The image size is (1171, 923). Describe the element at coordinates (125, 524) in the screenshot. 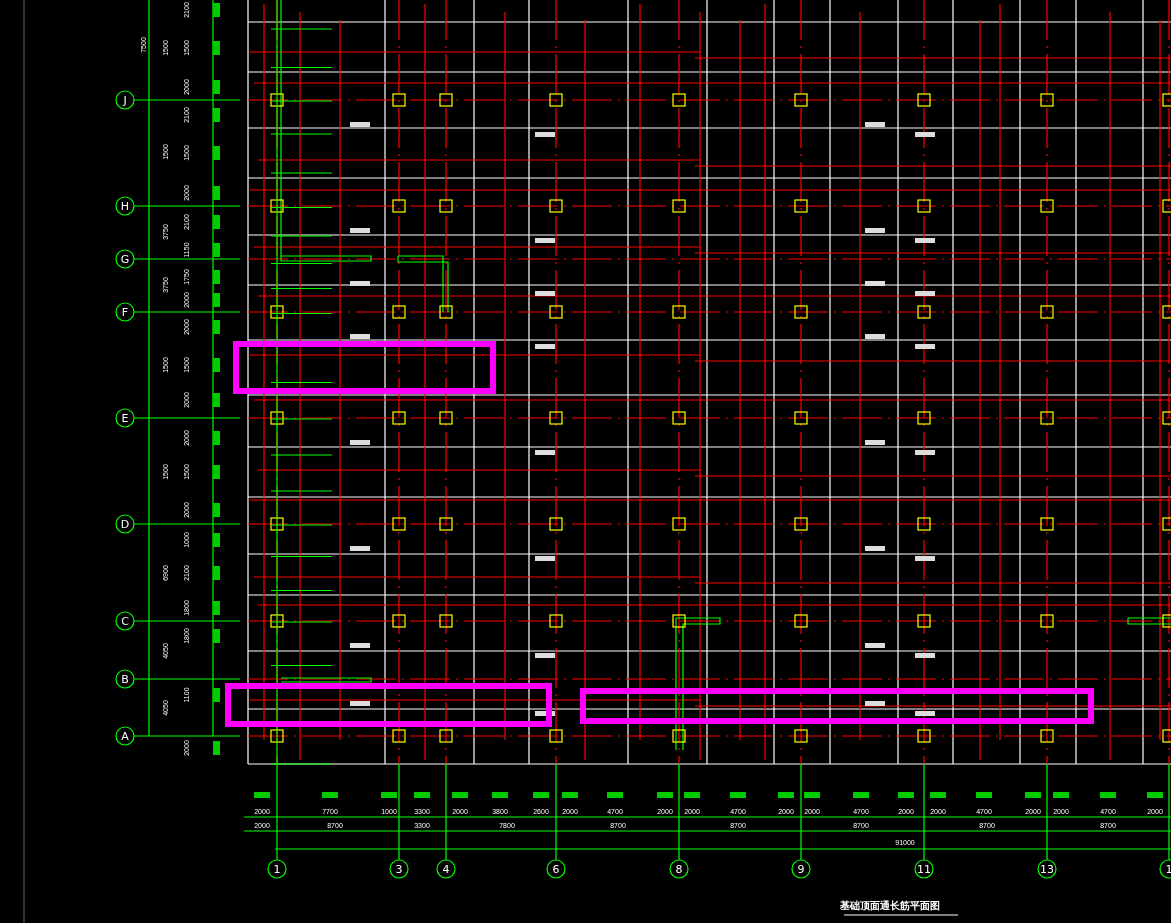

I see `axis-label: D` at that location.